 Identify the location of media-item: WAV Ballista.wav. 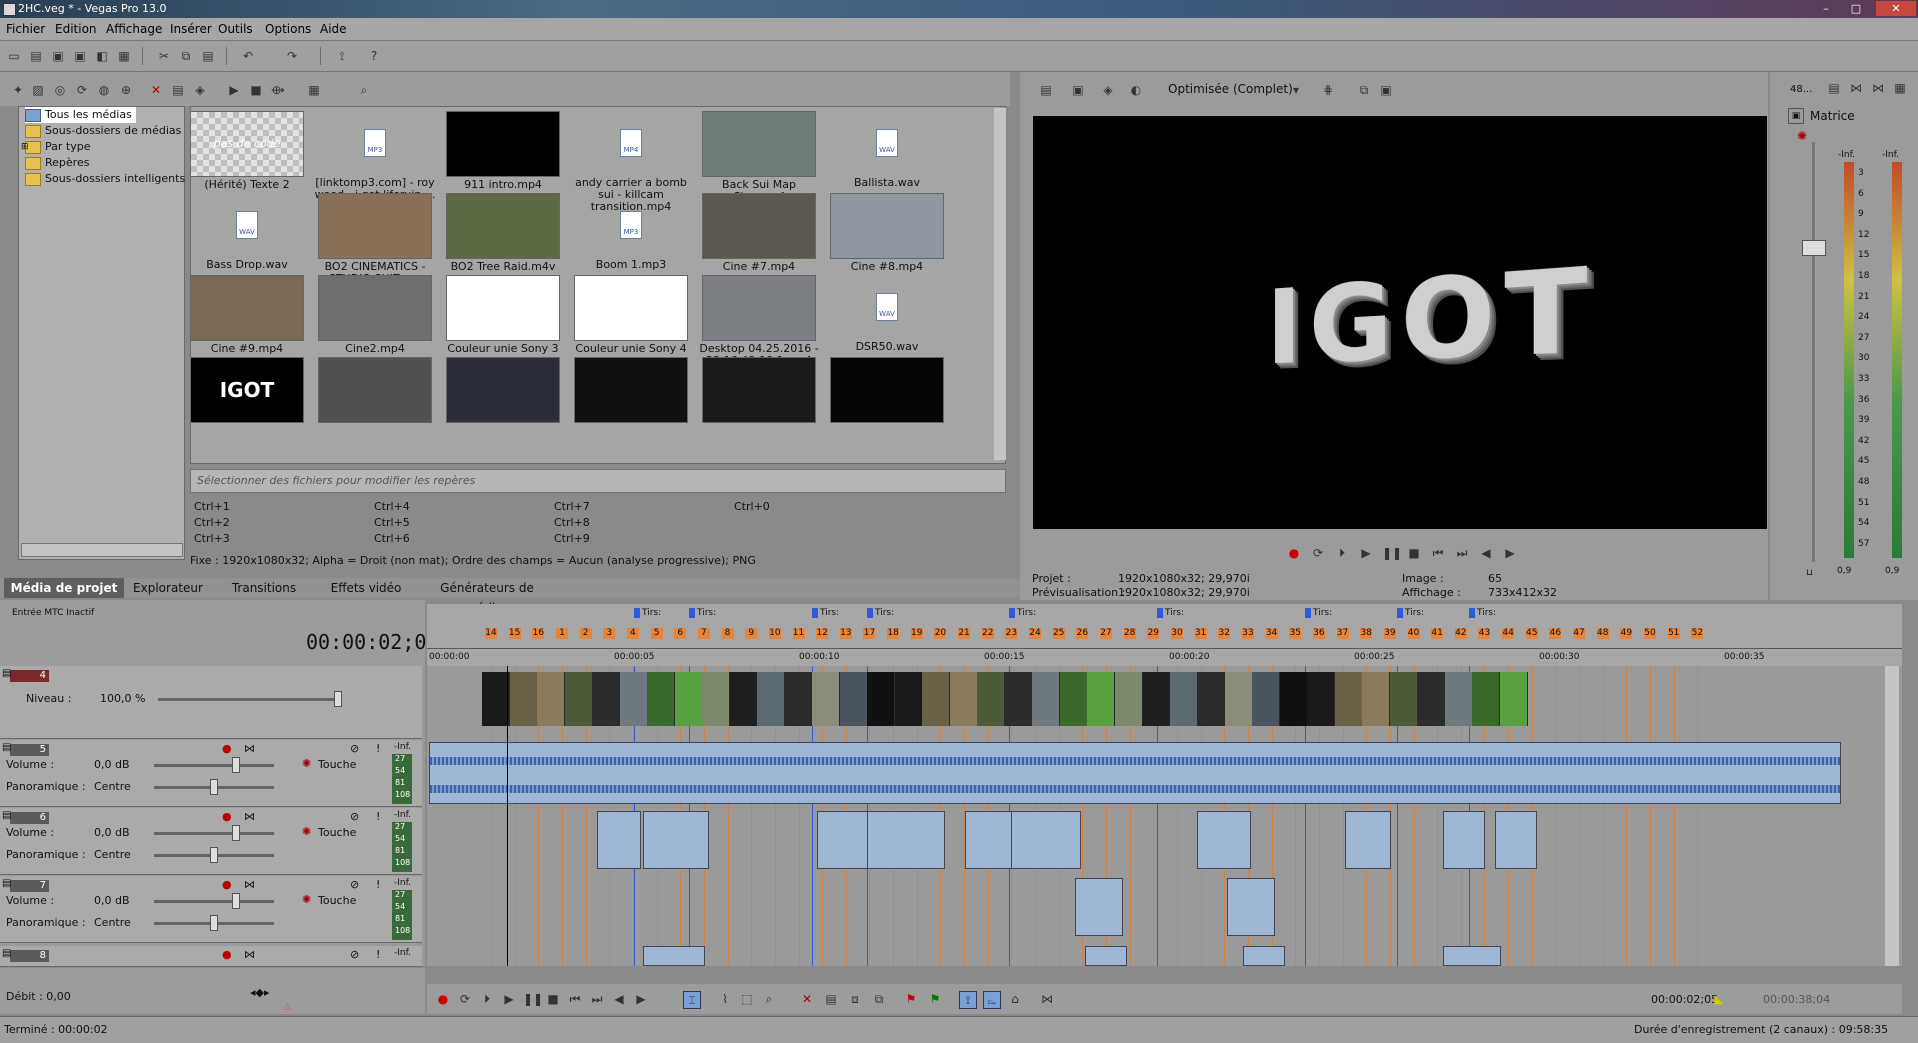
(887, 150).